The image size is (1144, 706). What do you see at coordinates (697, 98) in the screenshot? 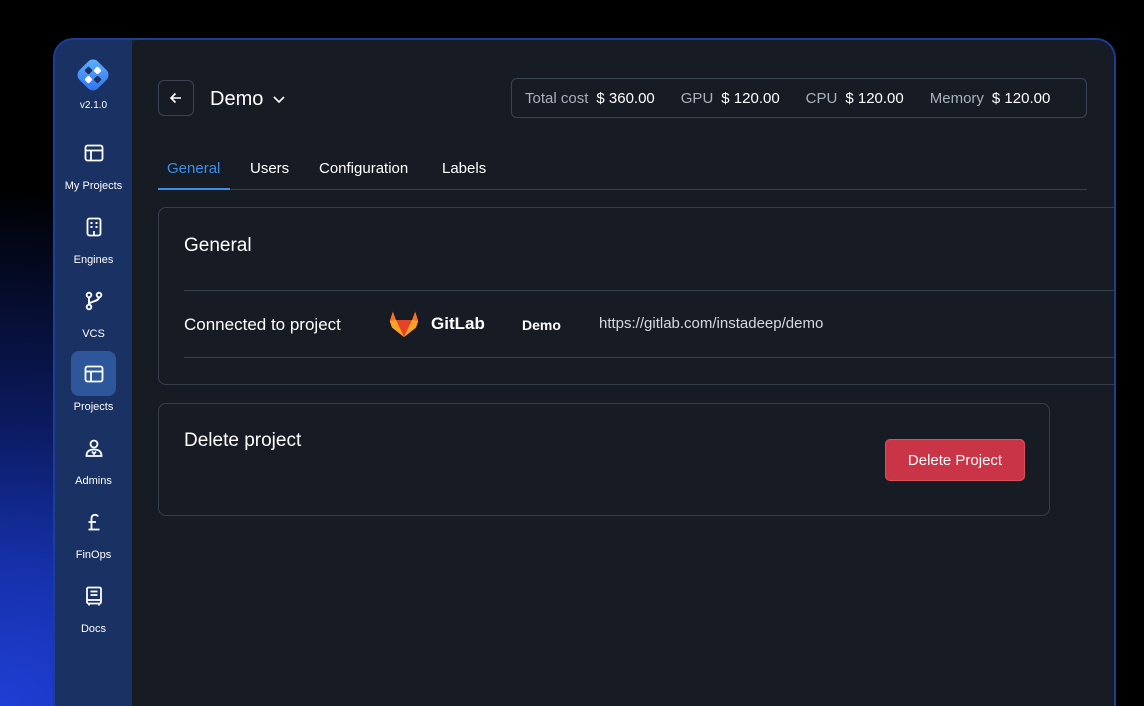
I see `gpu-cost-label: GPU` at bounding box center [697, 98].